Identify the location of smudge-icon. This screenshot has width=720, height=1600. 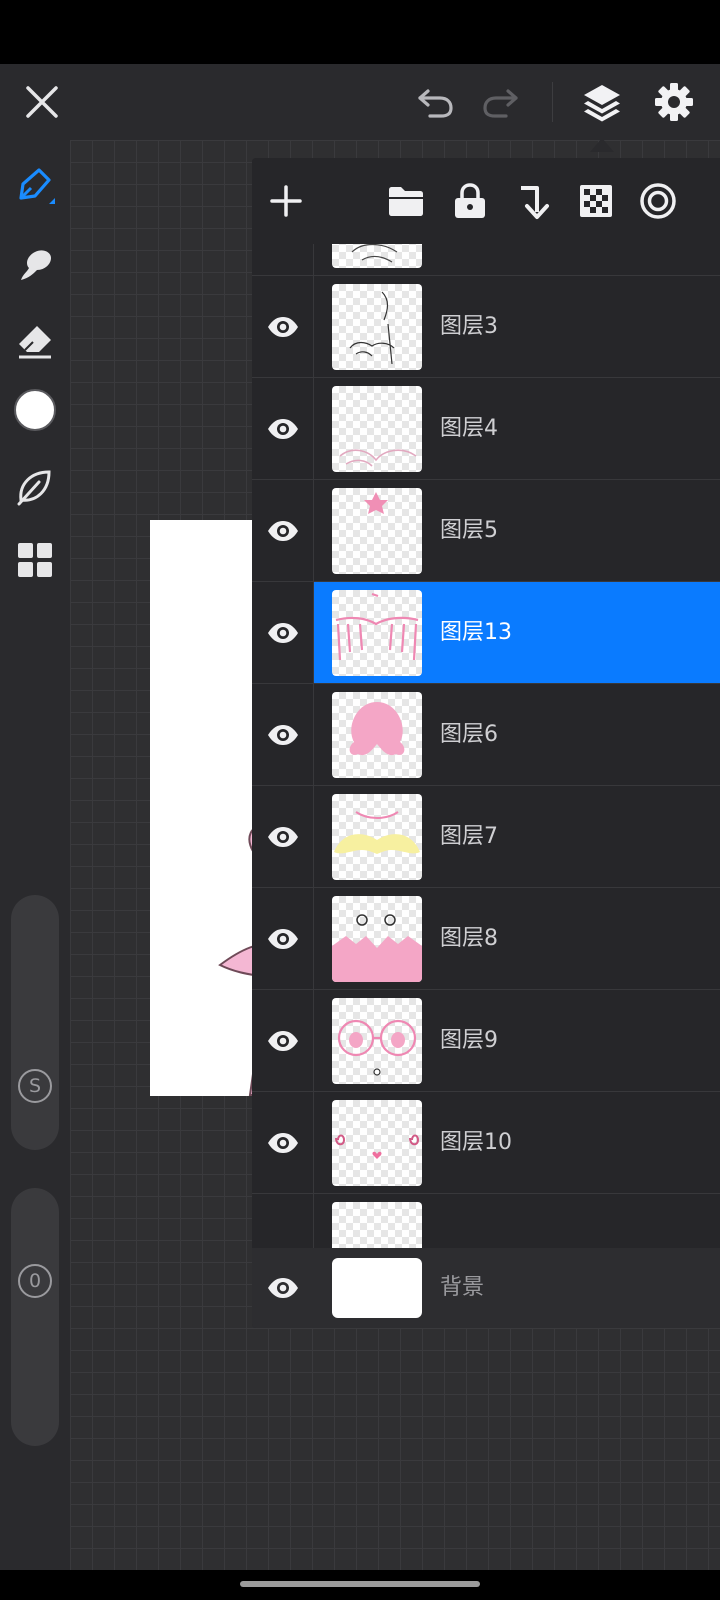
(36, 265).